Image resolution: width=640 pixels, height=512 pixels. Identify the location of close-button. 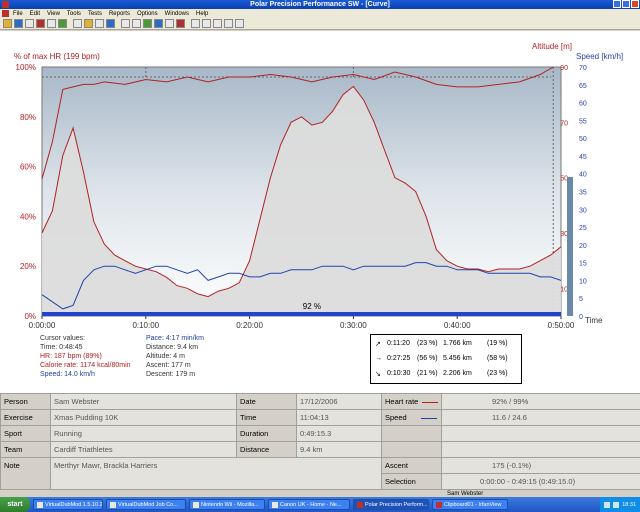
(635, 4).